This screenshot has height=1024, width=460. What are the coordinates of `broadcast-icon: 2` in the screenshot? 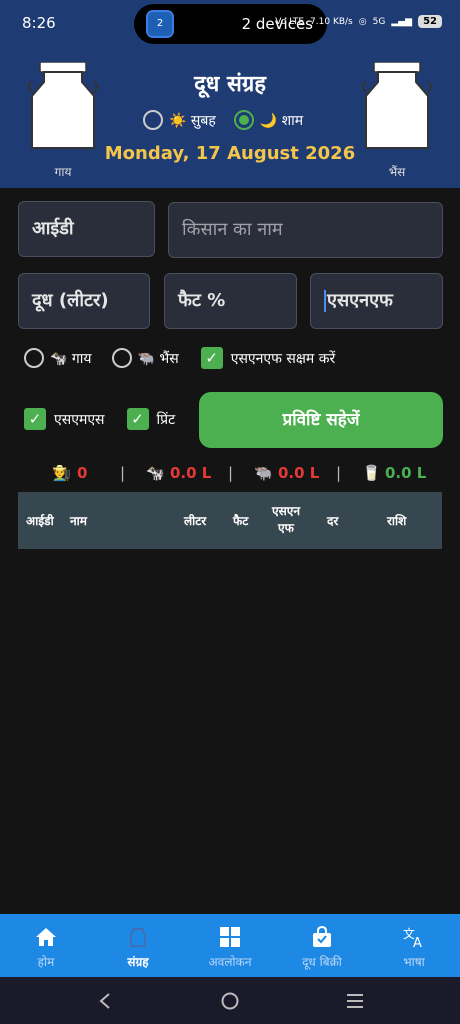 It's located at (160, 24).